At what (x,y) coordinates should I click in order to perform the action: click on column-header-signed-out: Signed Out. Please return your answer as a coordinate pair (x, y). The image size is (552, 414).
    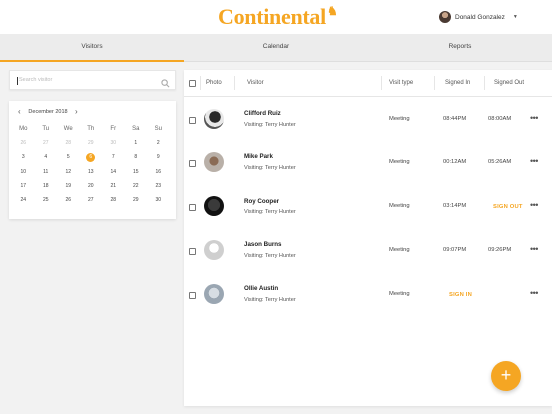
    Looking at the image, I should click on (509, 83).